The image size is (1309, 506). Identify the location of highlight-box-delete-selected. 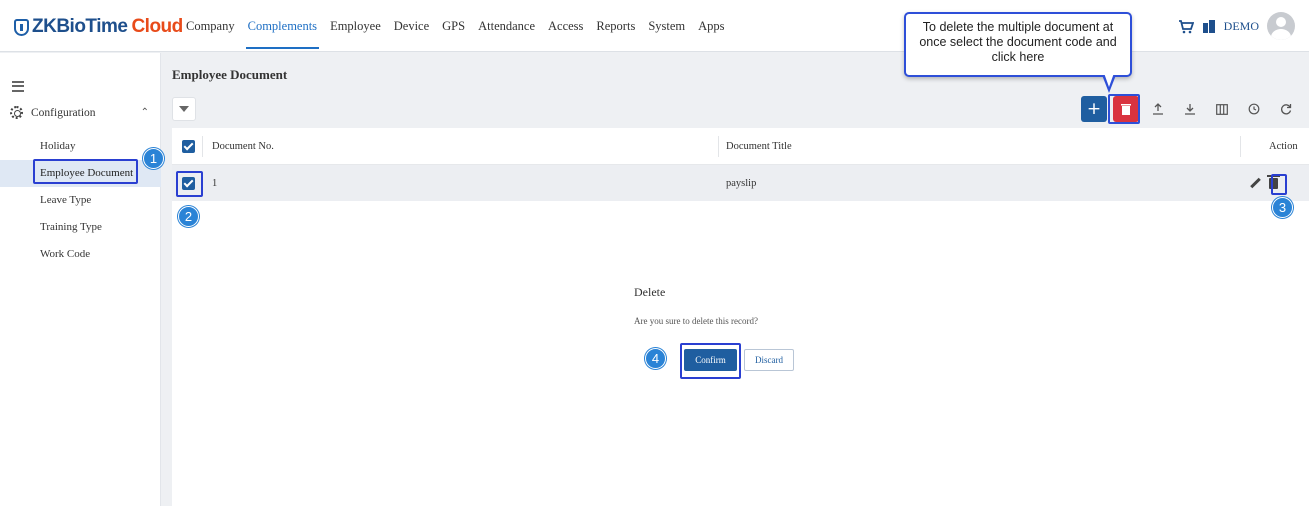
(1124, 109).